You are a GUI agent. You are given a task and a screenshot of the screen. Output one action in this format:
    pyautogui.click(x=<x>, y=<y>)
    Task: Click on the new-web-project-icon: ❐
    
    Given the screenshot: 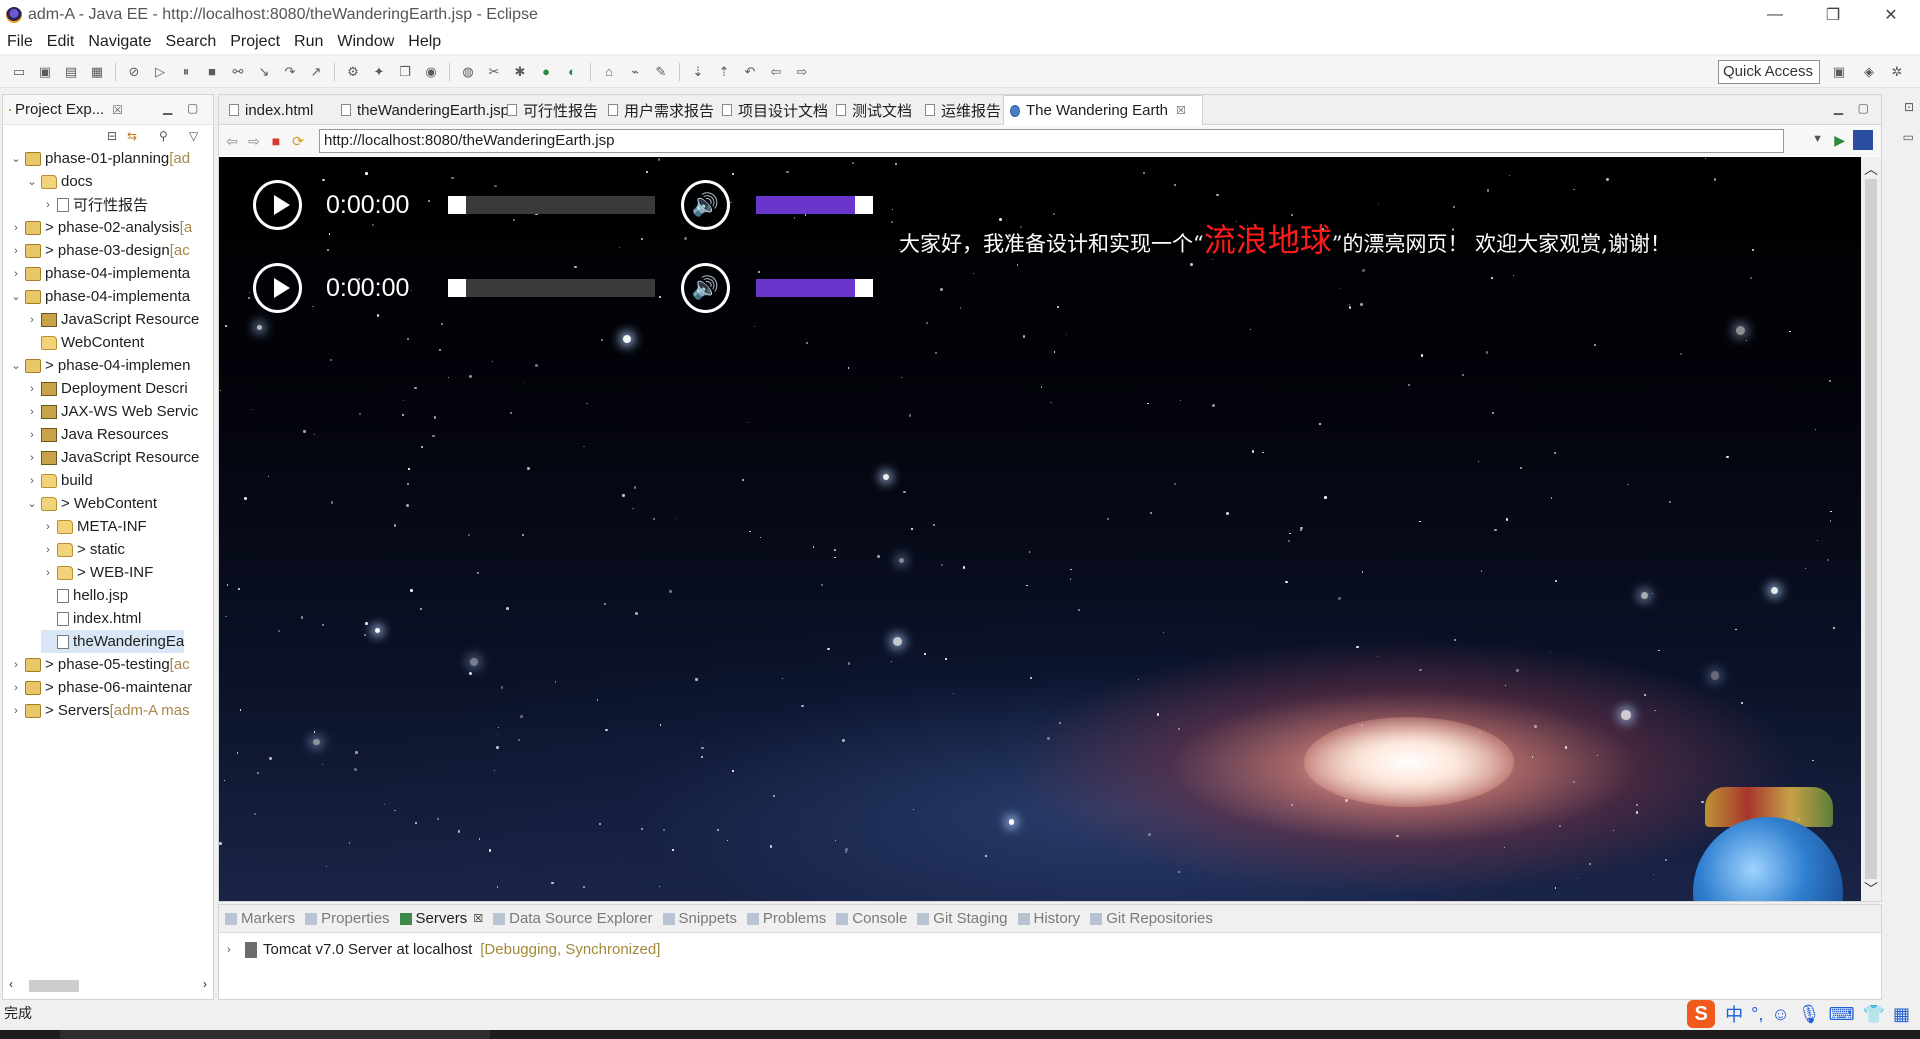 What is the action you would take?
    pyautogui.click(x=405, y=72)
    